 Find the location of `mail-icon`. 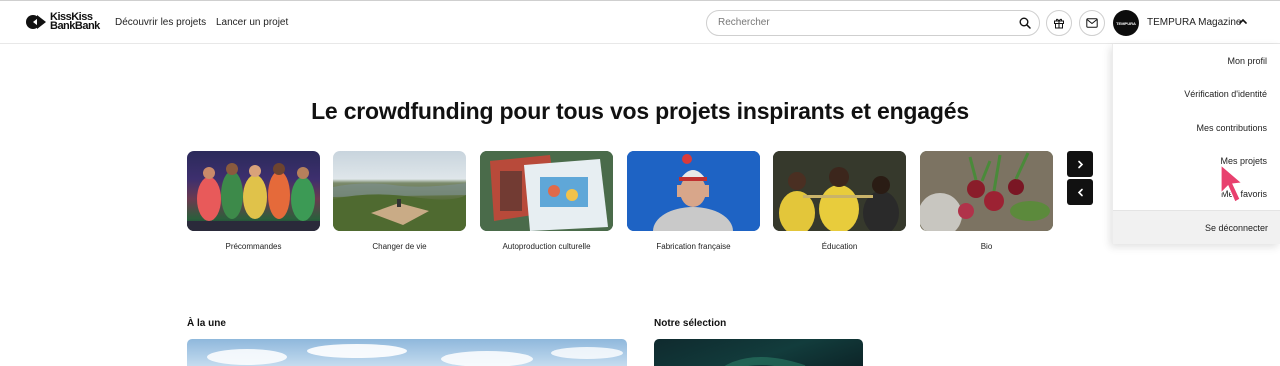

mail-icon is located at coordinates (1092, 23).